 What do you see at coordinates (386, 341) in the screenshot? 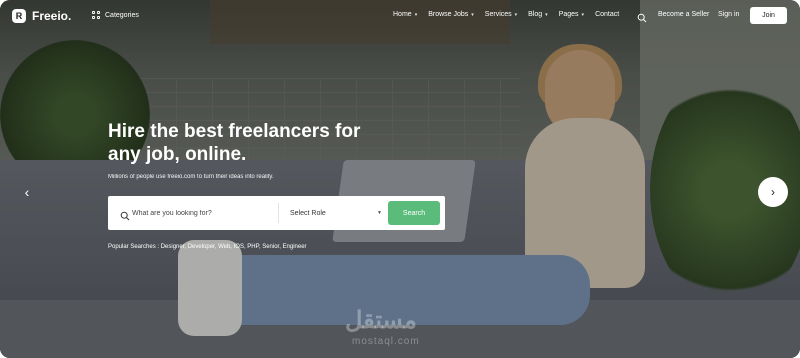
I see `watermark-sub: mostaql.com` at bounding box center [386, 341].